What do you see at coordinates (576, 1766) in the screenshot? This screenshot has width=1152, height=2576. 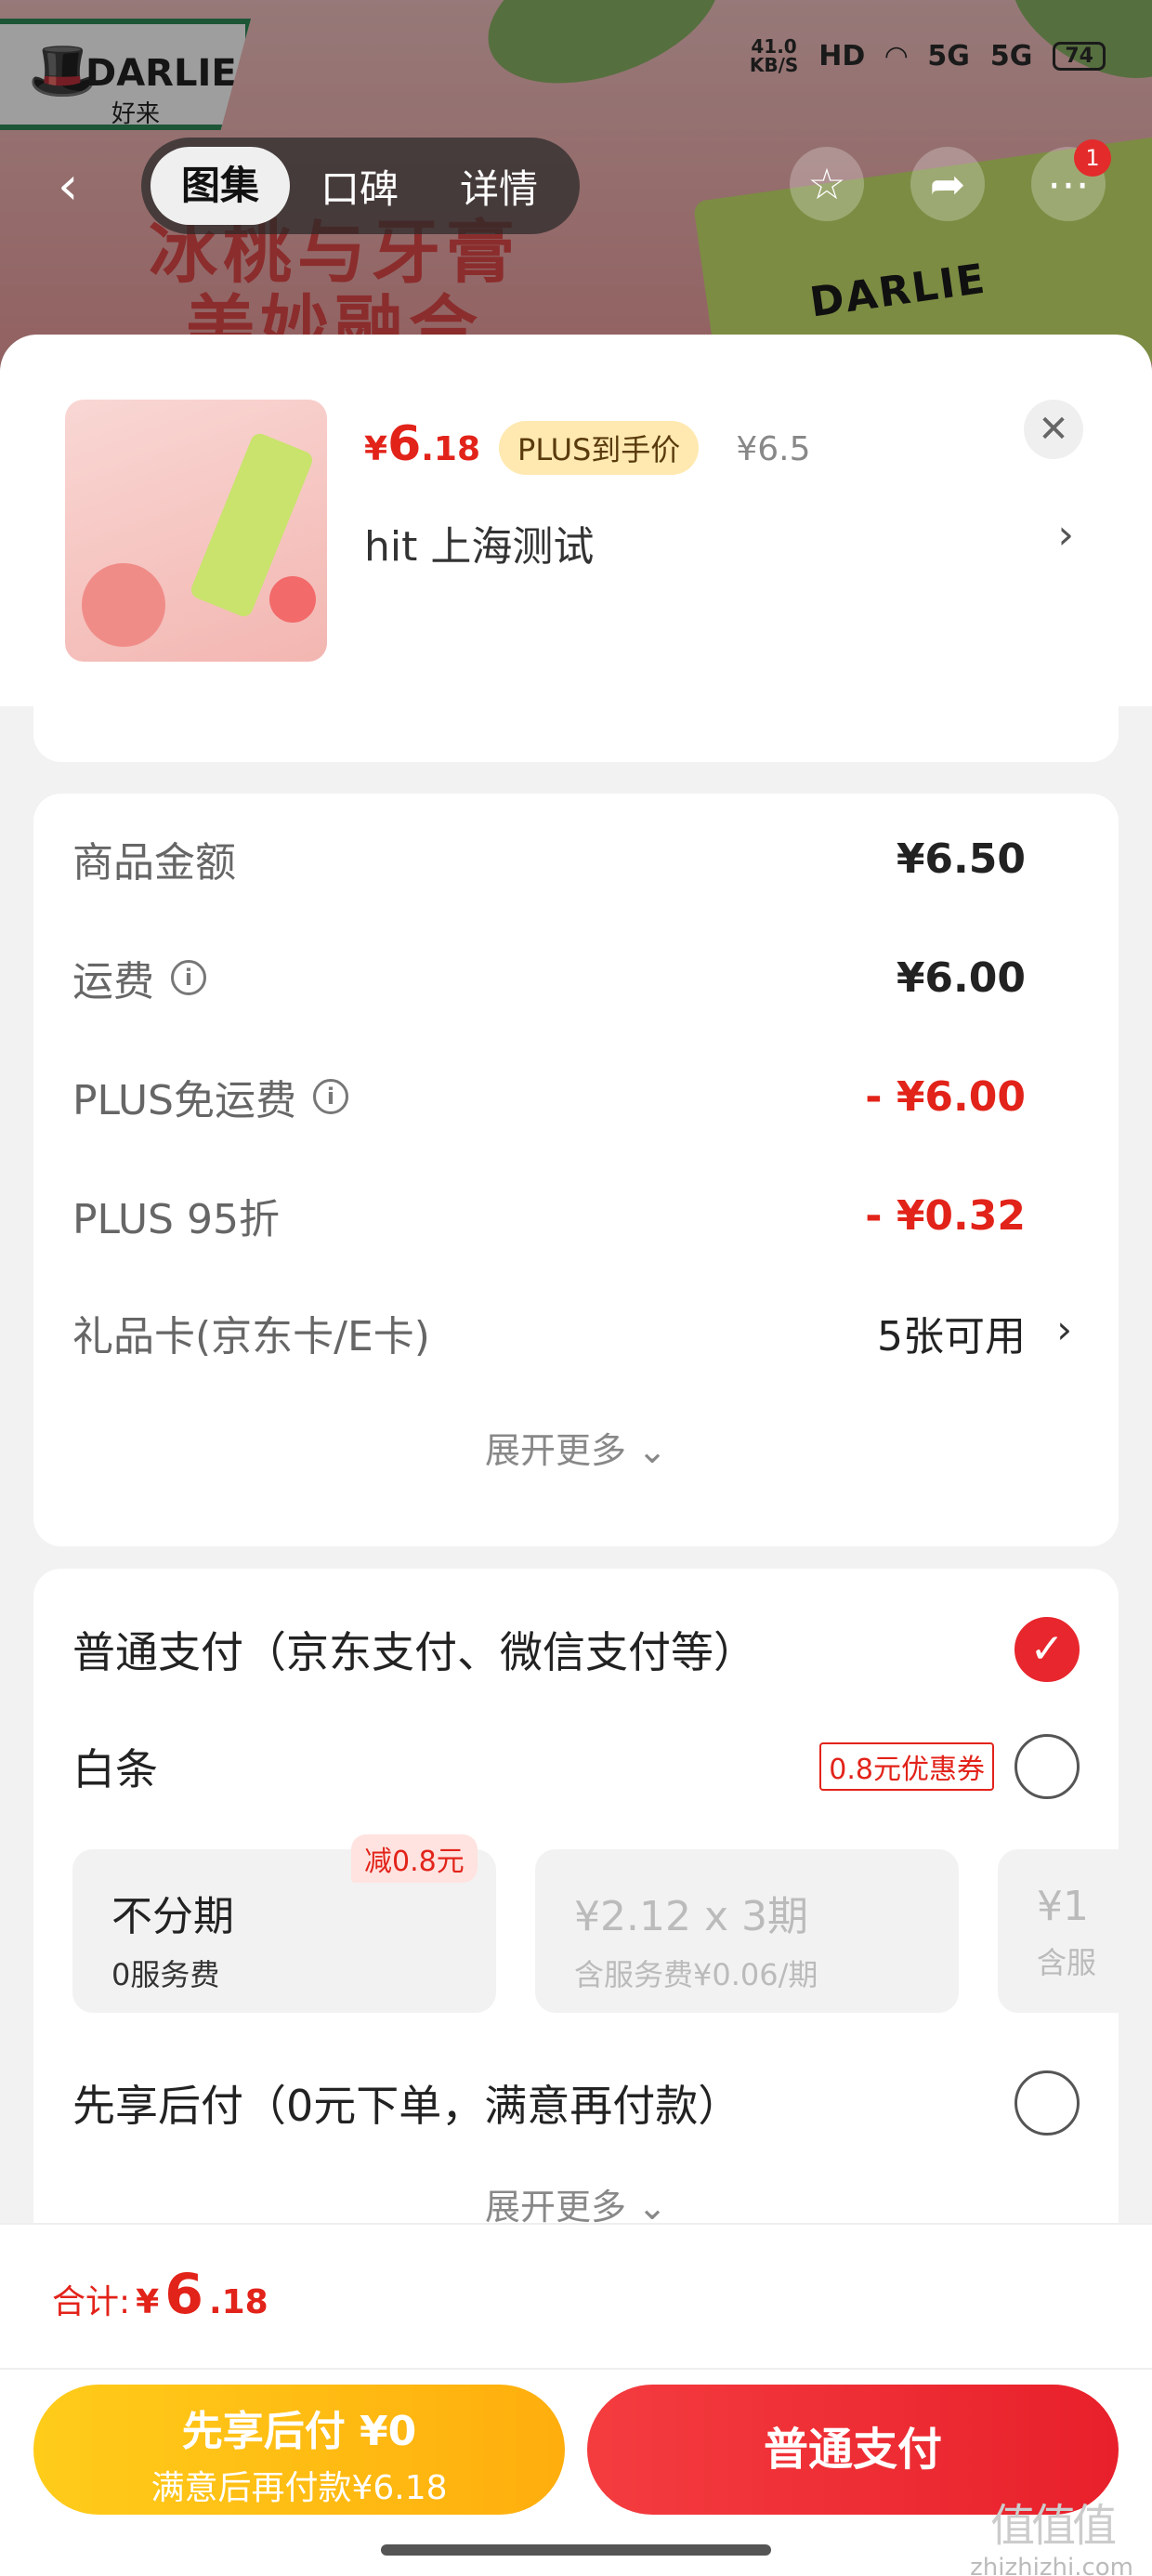 I see `payment-option-baitiao: 白条 0.8元优惠券` at bounding box center [576, 1766].